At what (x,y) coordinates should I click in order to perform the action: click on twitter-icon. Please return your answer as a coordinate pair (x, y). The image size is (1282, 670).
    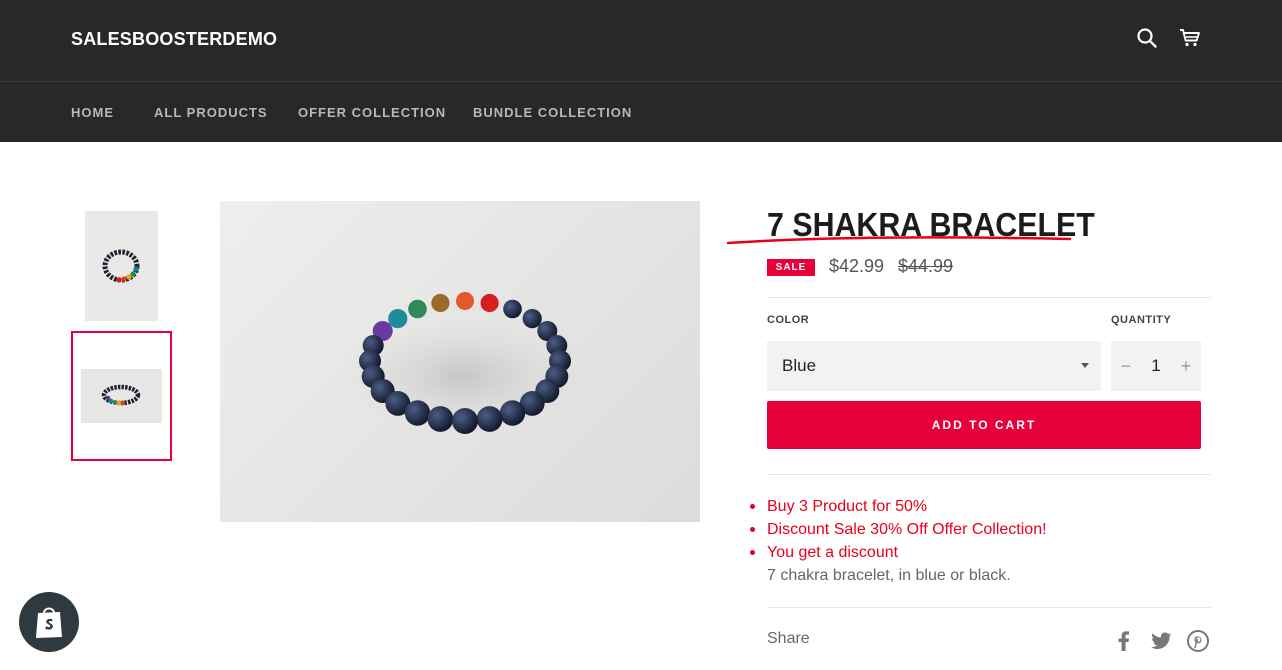
    Looking at the image, I should click on (1161, 641).